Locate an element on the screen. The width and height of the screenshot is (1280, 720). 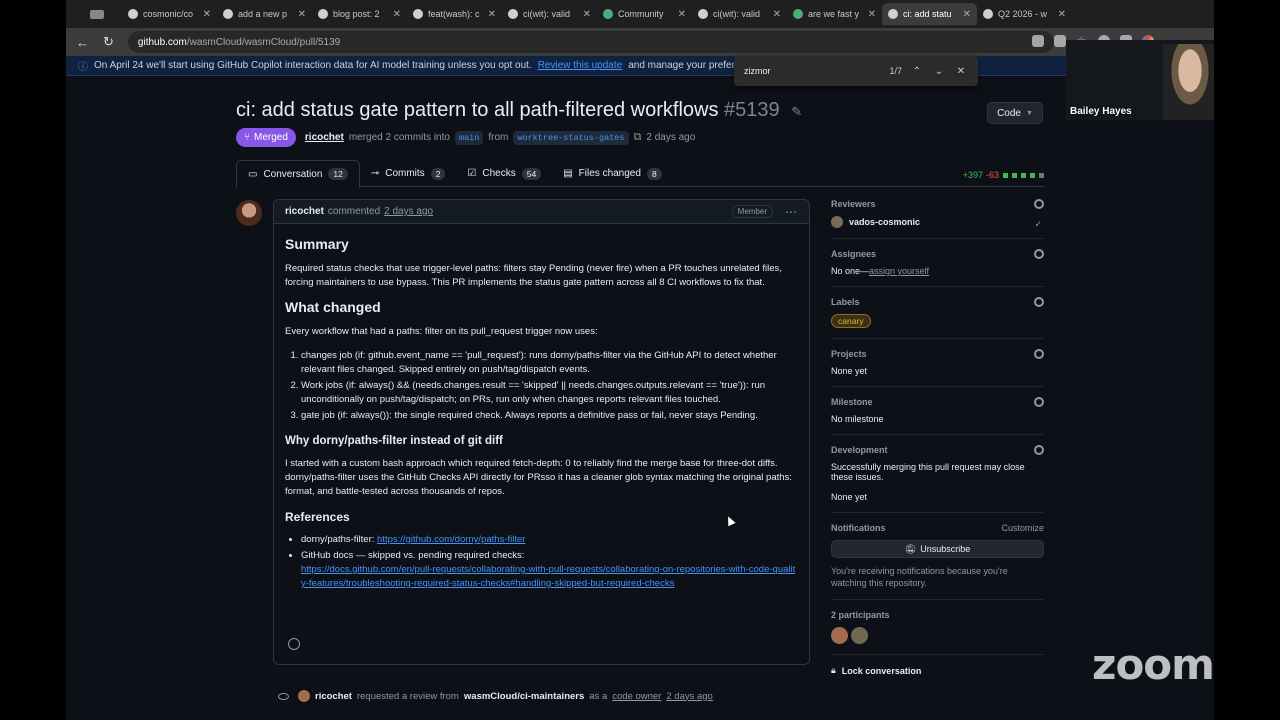
find-next-icon: ⌄ is located at coordinates (939, 71).